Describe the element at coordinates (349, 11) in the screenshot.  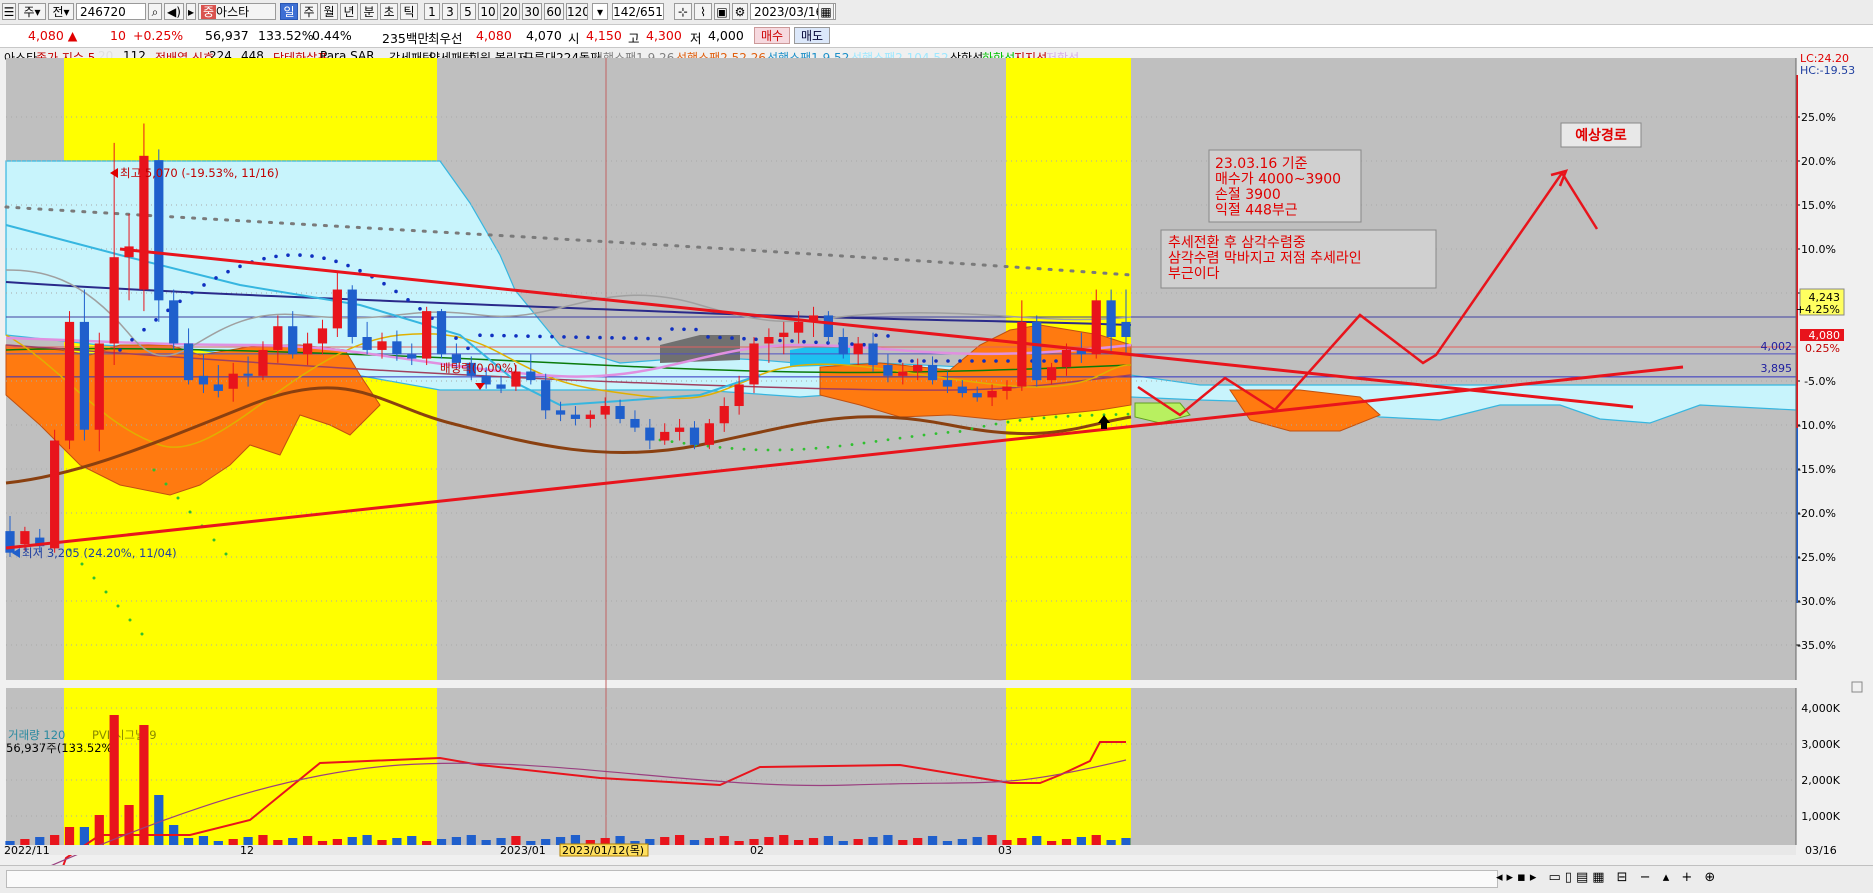
I see `period-tab-3: 년` at that location.